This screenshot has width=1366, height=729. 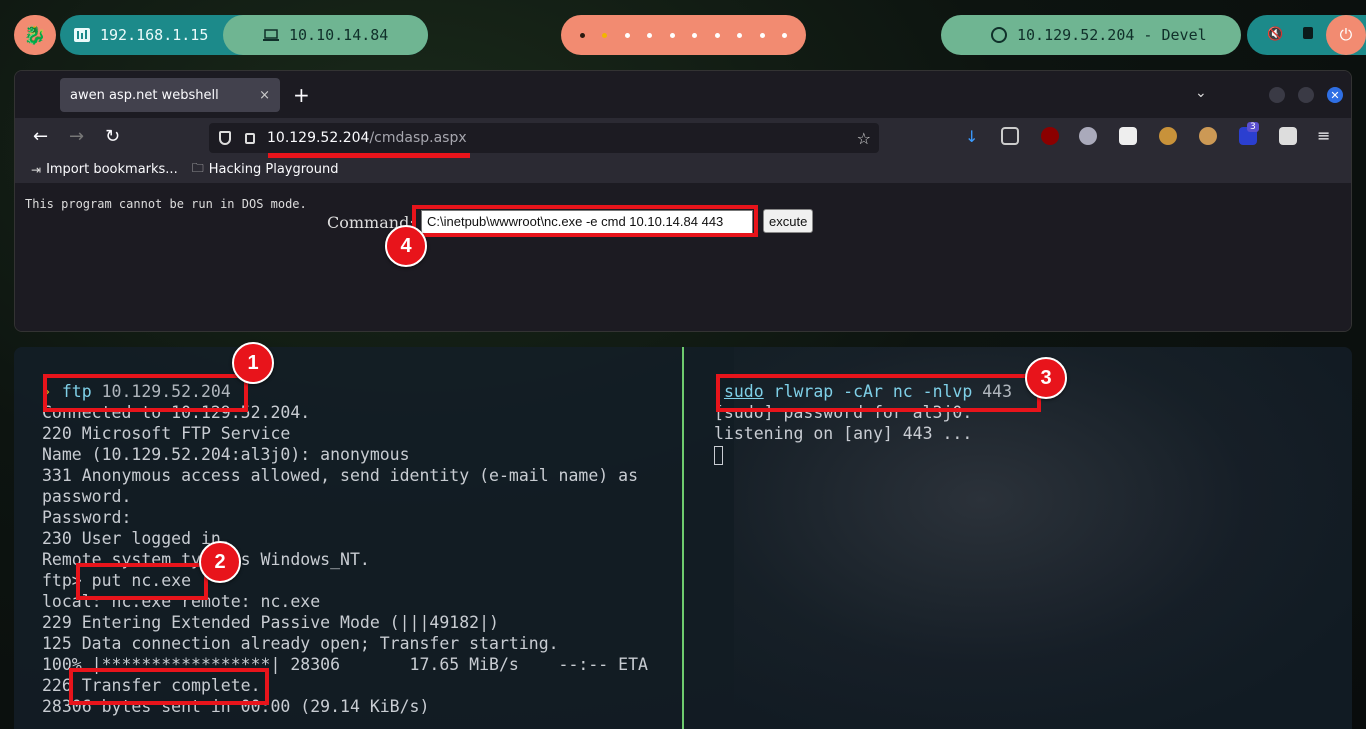 I want to click on pane-divider, so click(x=683, y=538).